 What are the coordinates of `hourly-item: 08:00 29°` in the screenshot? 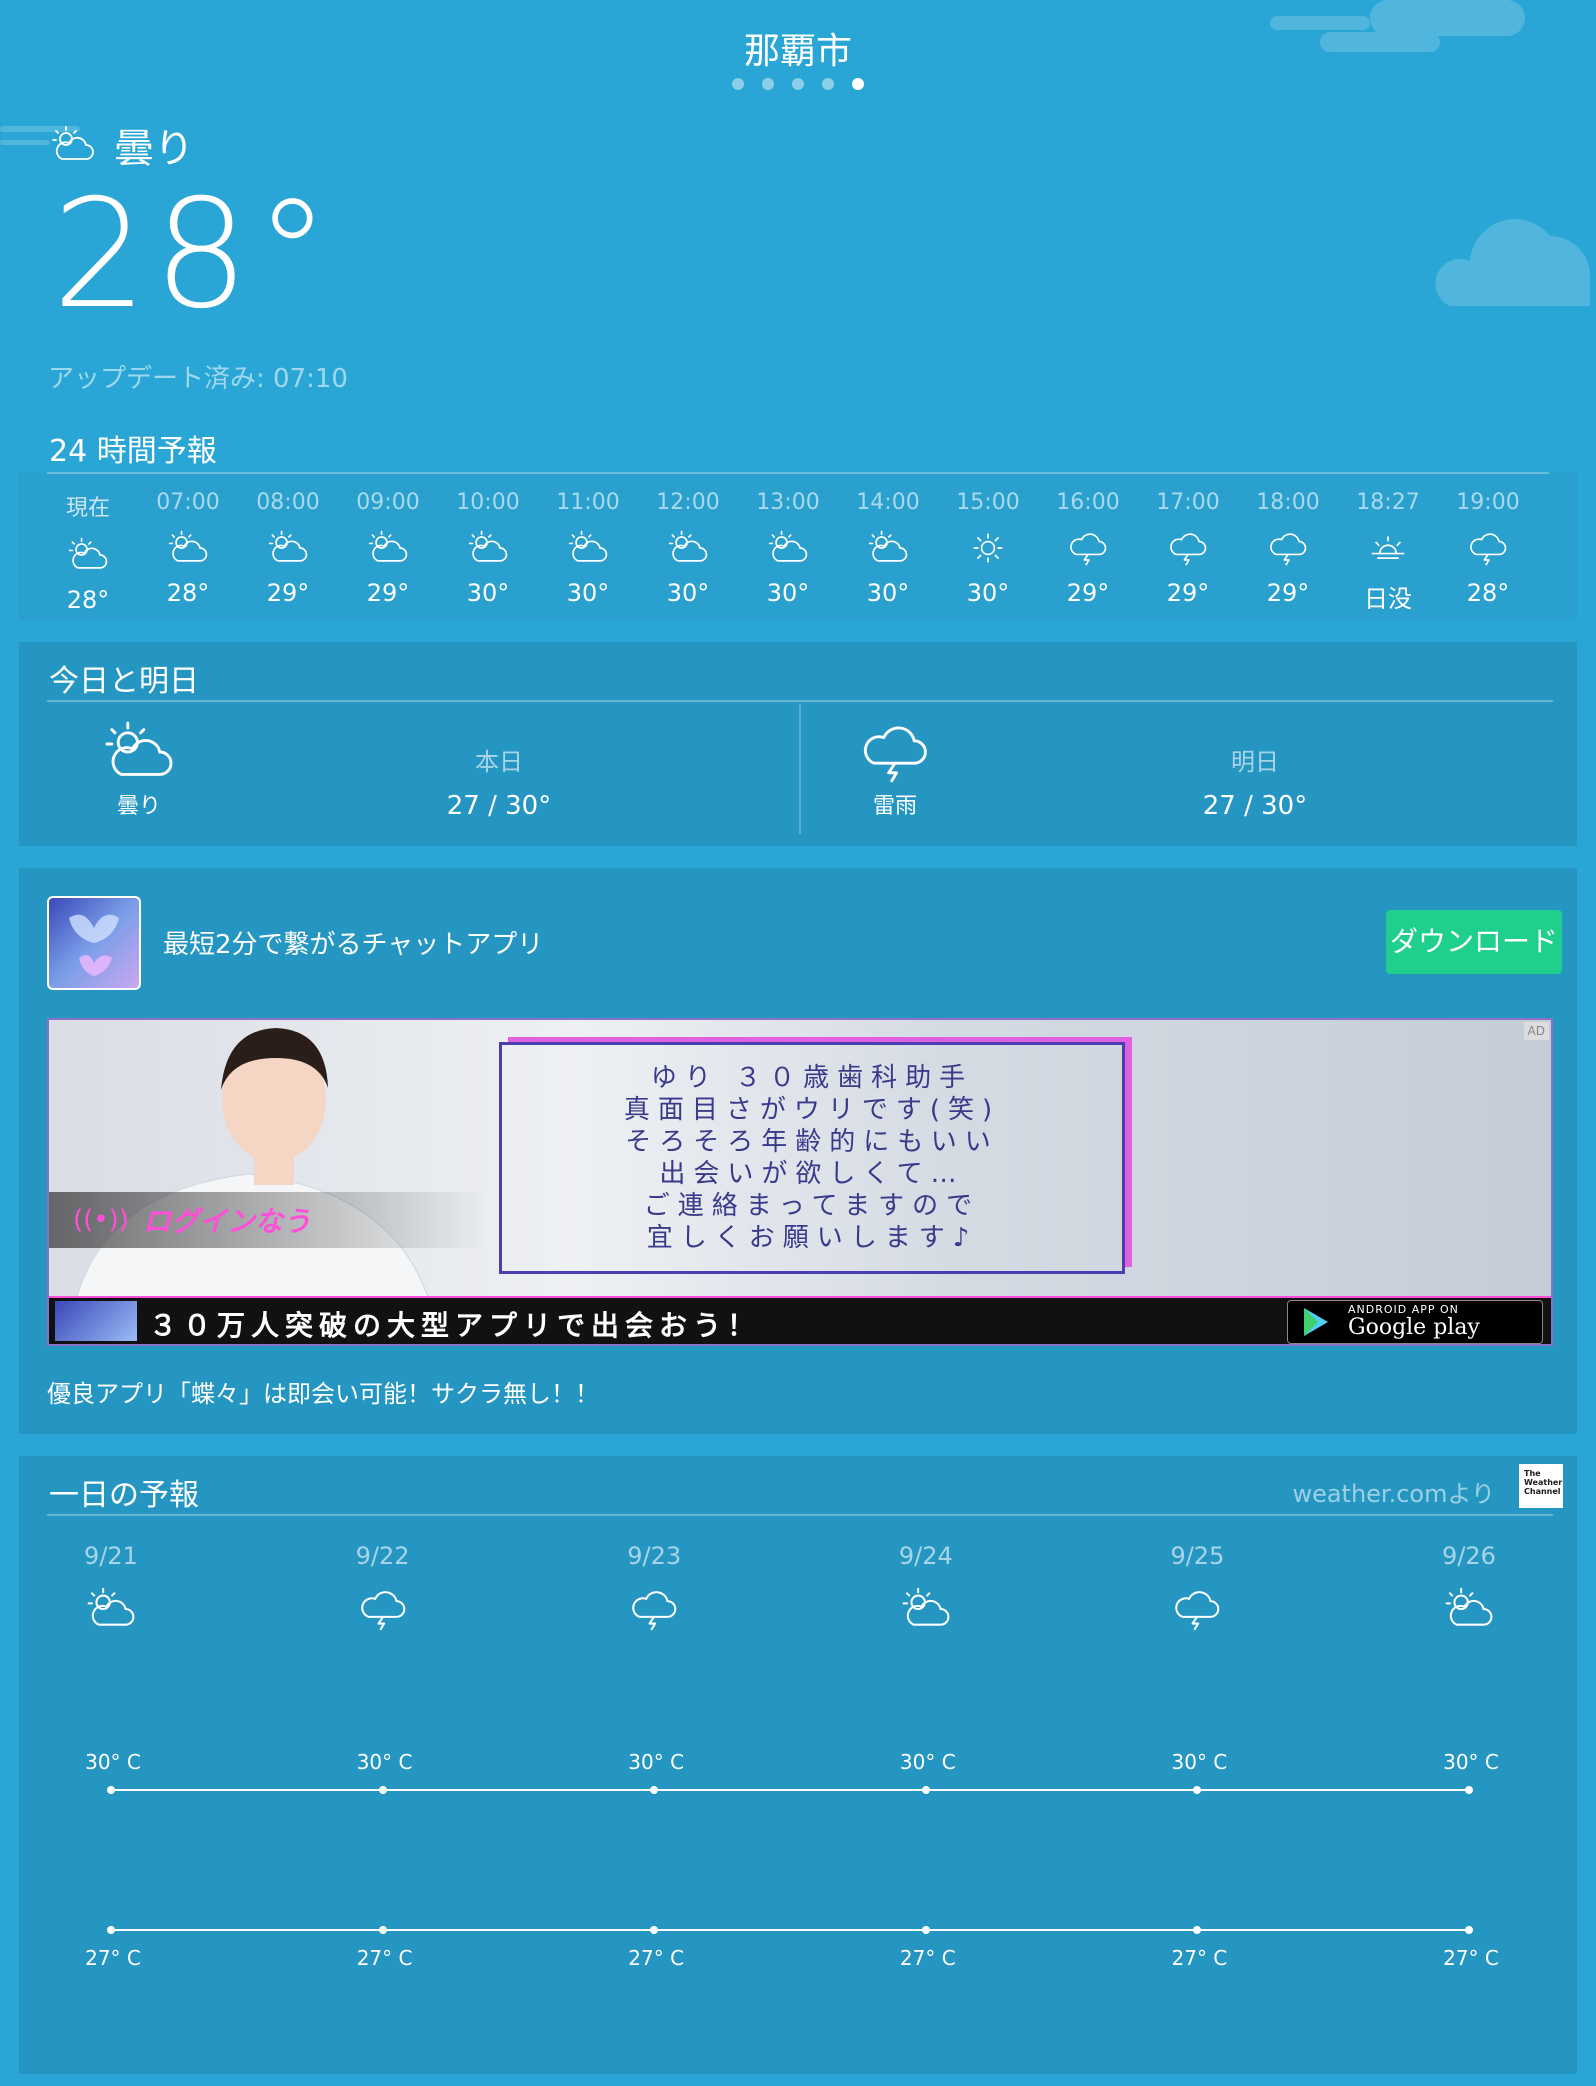 It's located at (288, 548).